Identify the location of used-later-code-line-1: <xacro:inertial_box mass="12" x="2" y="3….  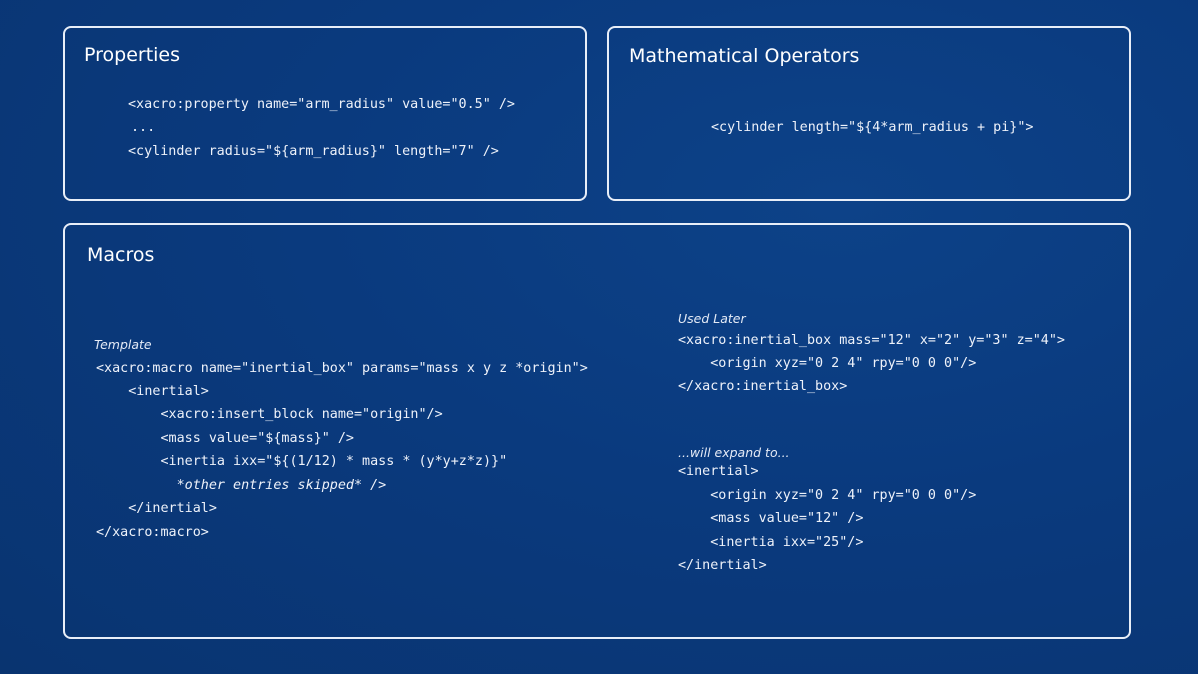
(871, 340).